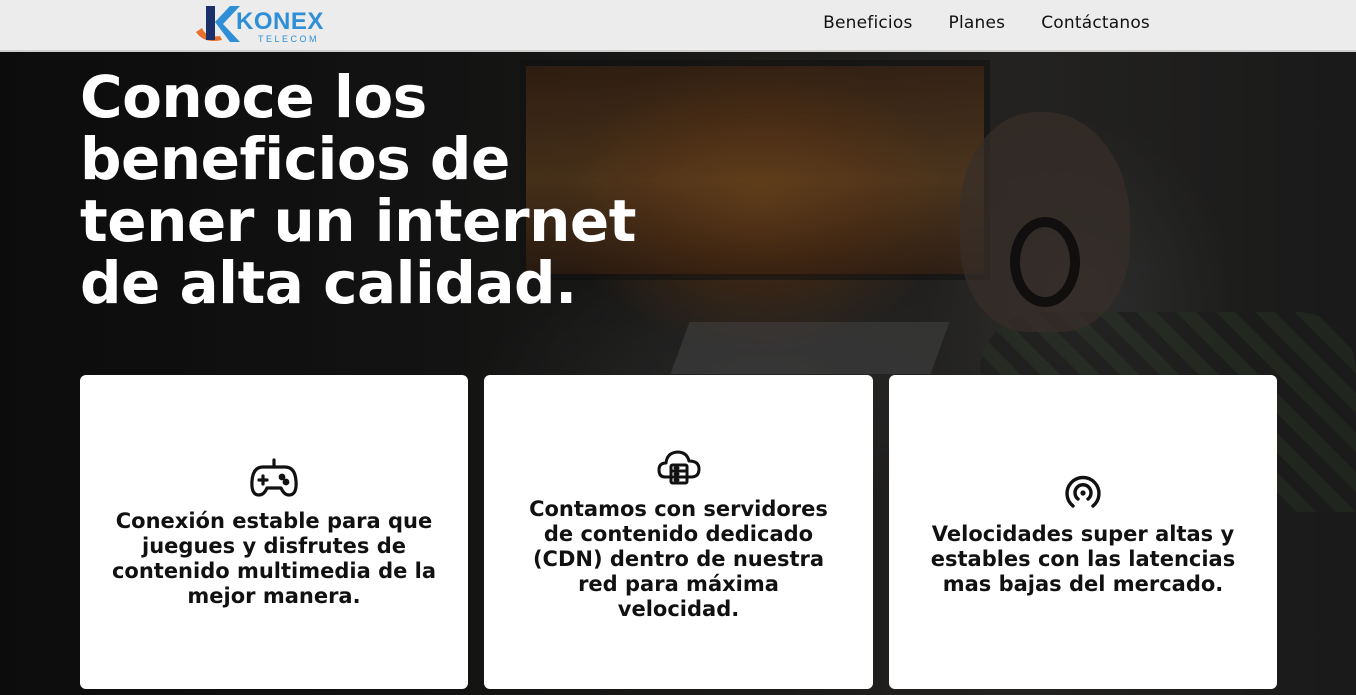  I want to click on konex-logo: KONEX TELECOM, so click(267, 24).